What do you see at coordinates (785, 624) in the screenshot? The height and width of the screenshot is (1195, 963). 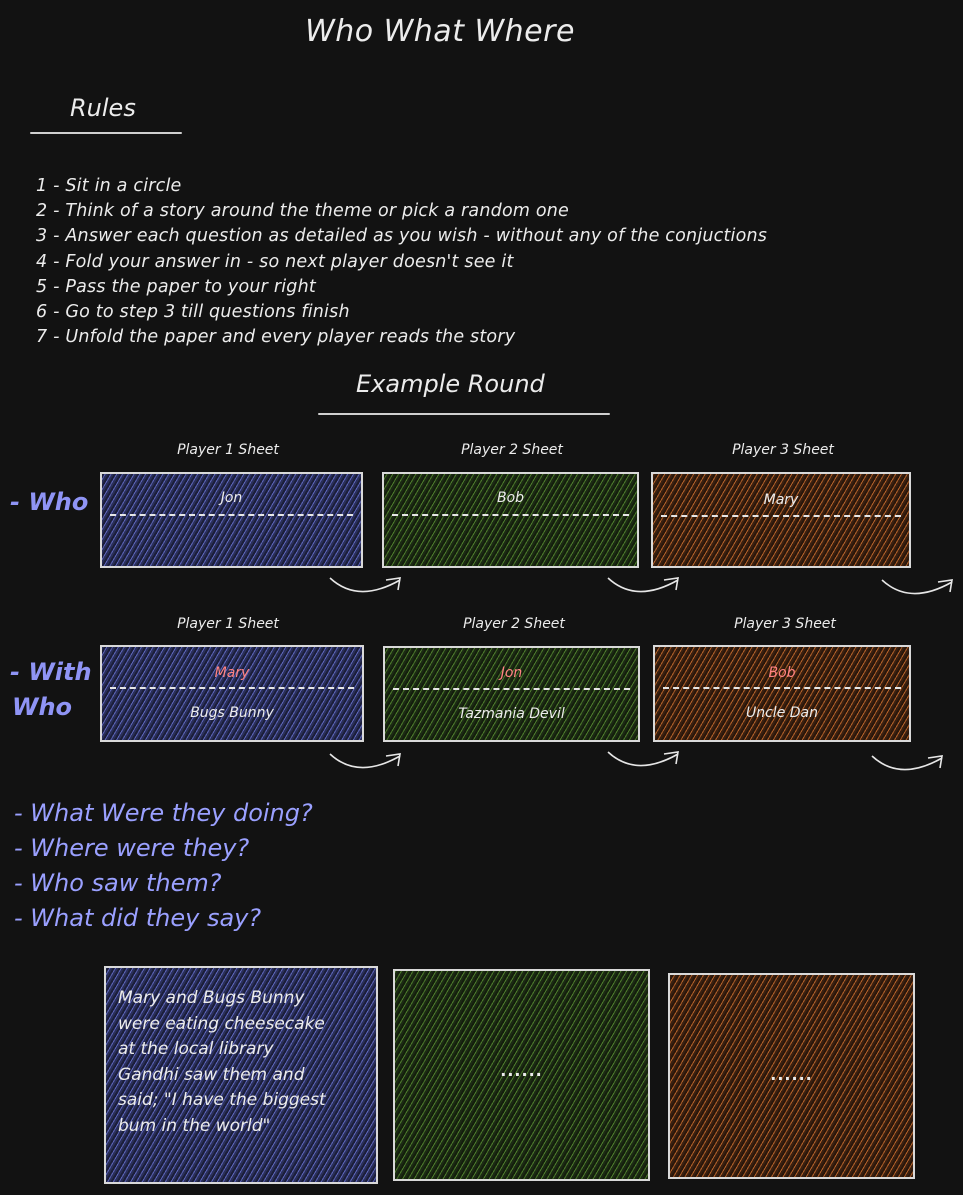 I see `round2-sheet3-label: Player 3 Sheet` at bounding box center [785, 624].